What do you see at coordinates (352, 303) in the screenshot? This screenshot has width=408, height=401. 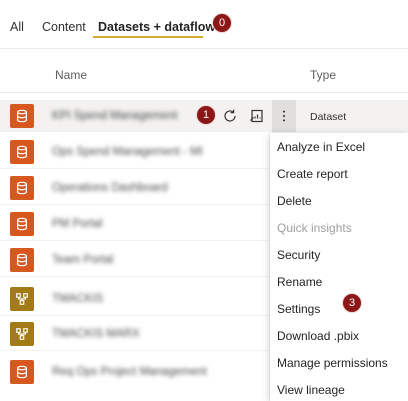 I see `callout-badge-3: 3` at bounding box center [352, 303].